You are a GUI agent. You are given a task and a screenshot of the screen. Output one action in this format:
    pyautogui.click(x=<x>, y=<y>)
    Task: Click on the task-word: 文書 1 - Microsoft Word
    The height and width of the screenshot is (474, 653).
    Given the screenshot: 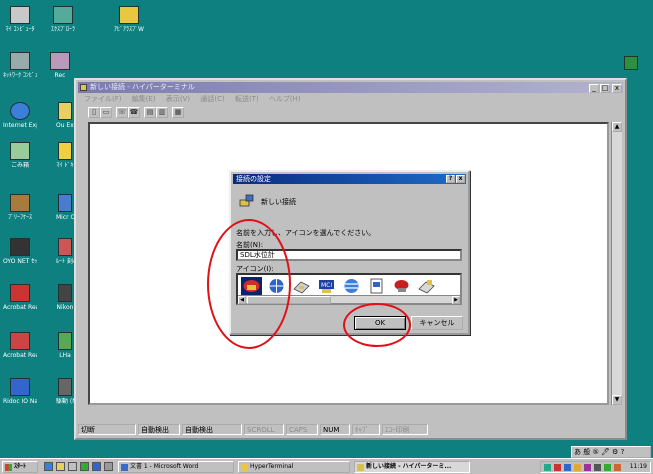 What is the action you would take?
    pyautogui.click(x=176, y=467)
    